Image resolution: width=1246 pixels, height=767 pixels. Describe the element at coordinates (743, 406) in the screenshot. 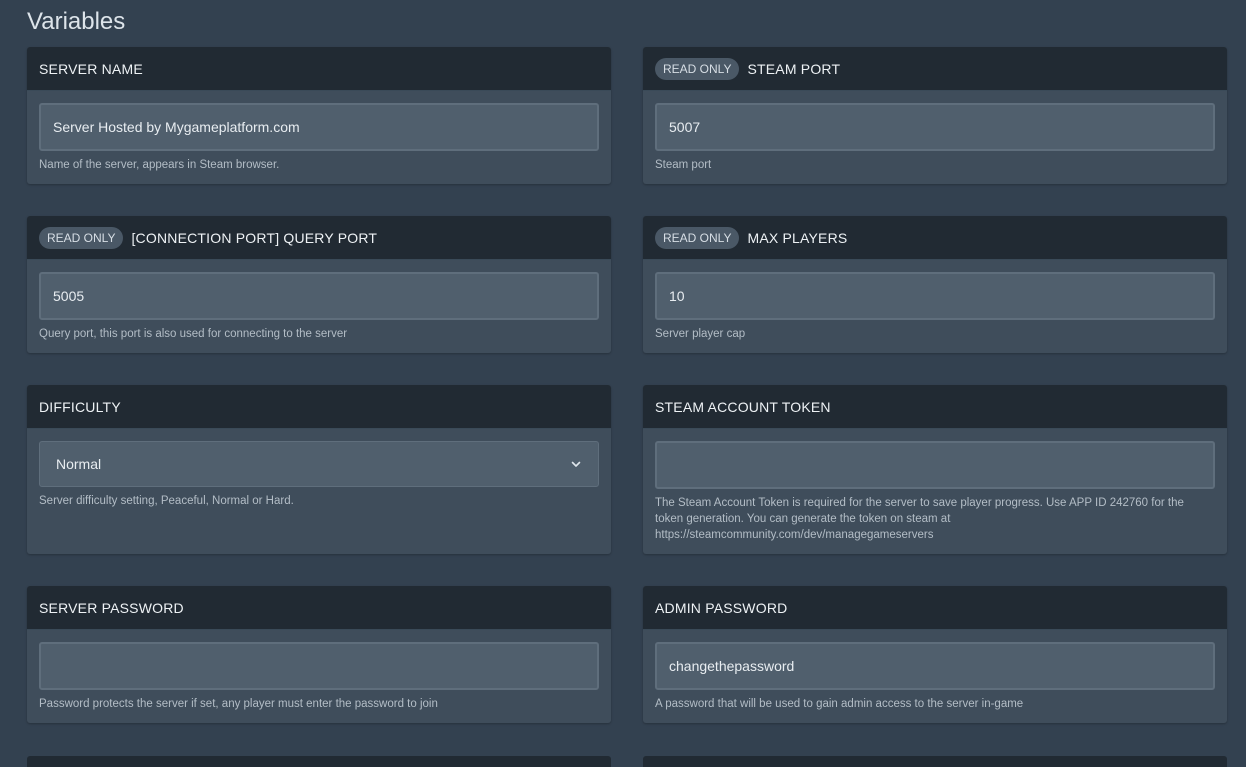

I see `steam-token-title: STEAM ACCOUNT TOKEN` at that location.